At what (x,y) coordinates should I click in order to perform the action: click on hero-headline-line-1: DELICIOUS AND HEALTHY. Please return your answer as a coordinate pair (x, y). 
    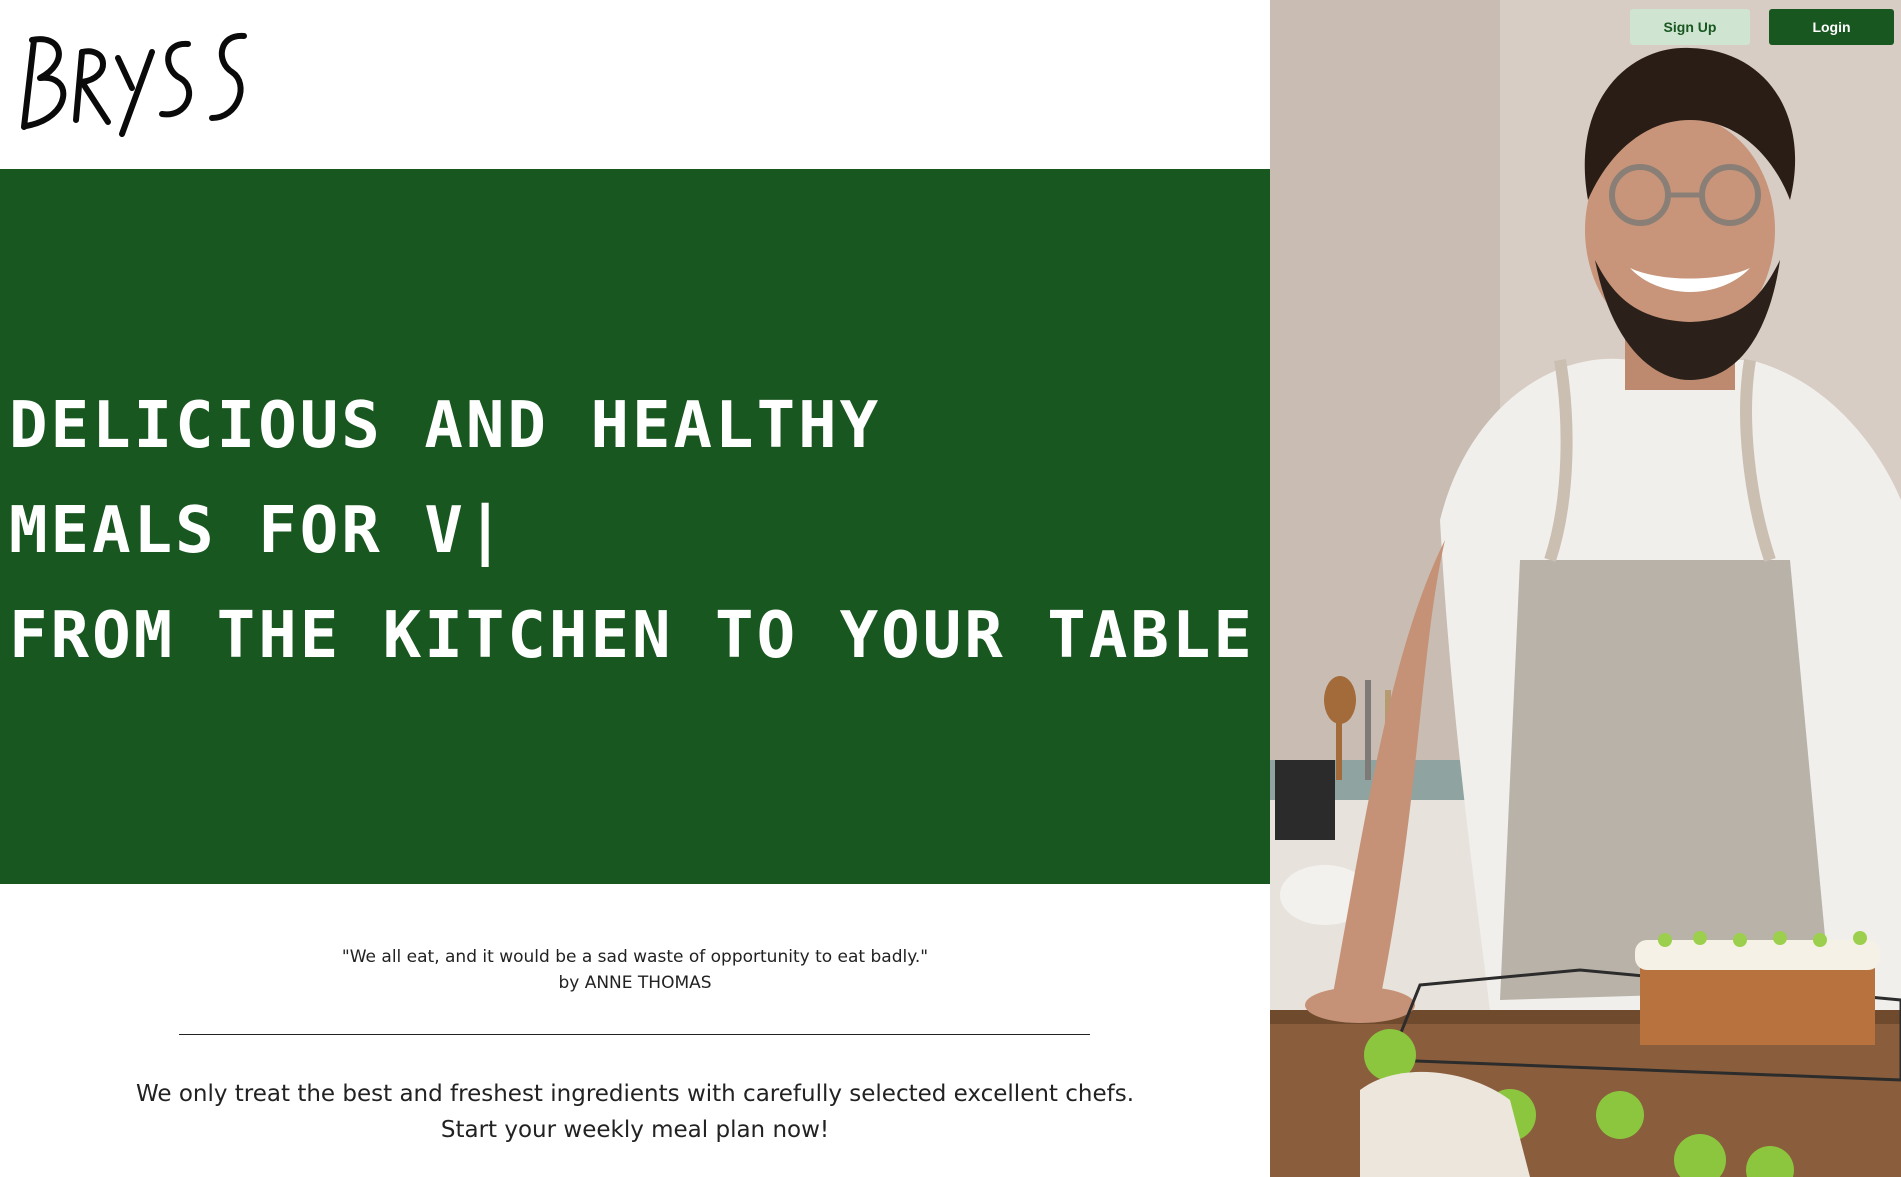
    Looking at the image, I should click on (445, 426).